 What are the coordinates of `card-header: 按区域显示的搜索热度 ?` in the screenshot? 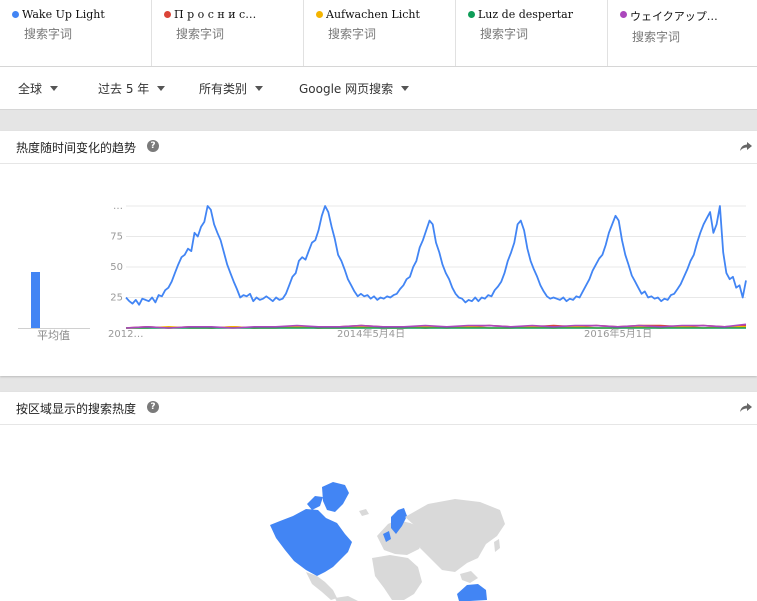 It's located at (378, 408).